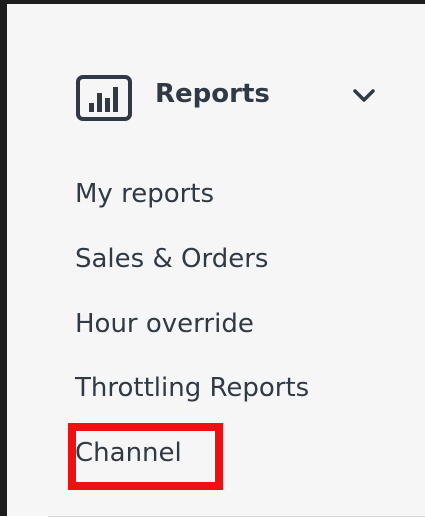  What do you see at coordinates (144, 194) in the screenshot?
I see `menu-item-my-reports: My reports` at bounding box center [144, 194].